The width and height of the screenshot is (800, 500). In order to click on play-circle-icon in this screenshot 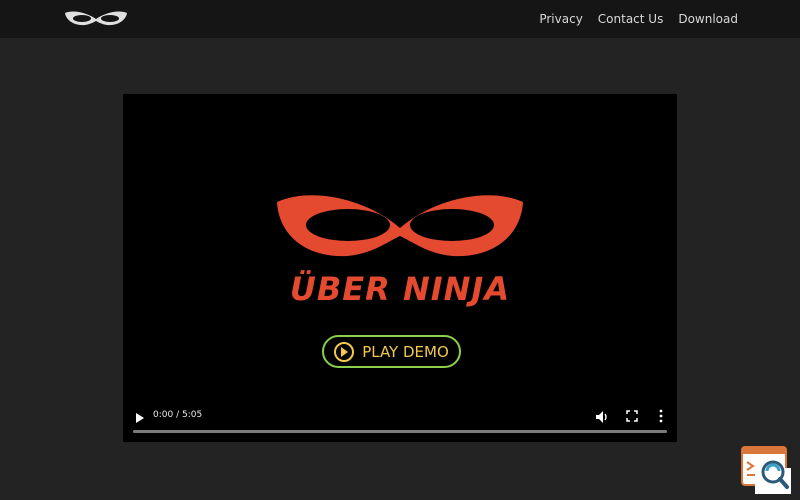, I will do `click(344, 351)`.